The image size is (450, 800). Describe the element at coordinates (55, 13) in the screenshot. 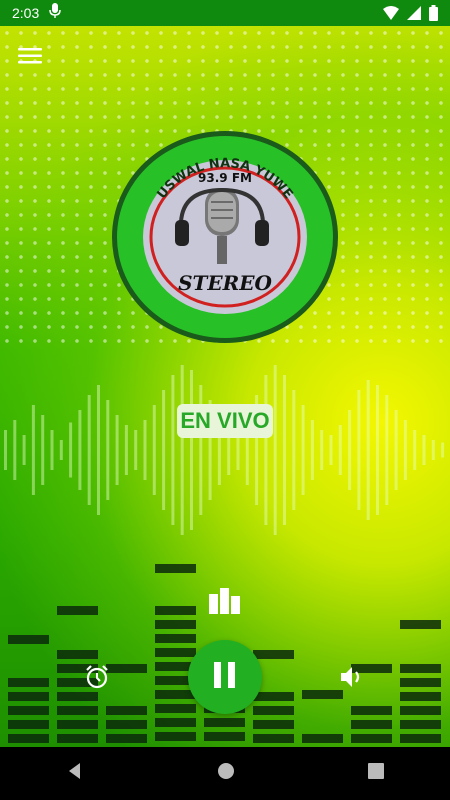

I see `mic-icon` at that location.